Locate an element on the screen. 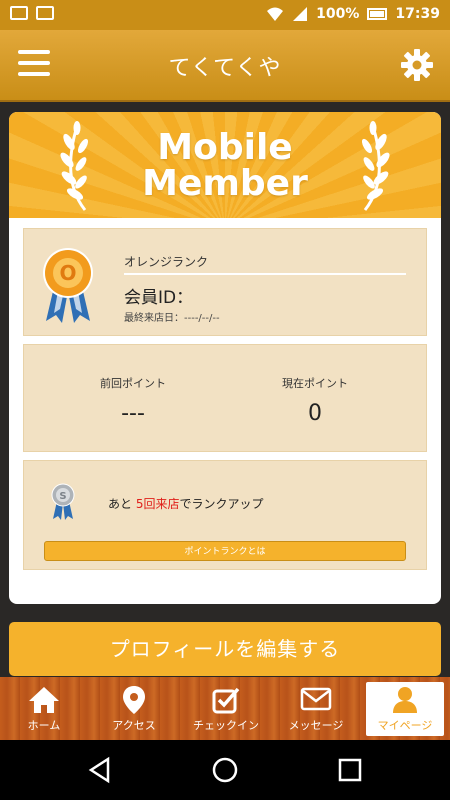 This screenshot has width=450, height=800. svg-text: O is located at coordinates (67, 273).